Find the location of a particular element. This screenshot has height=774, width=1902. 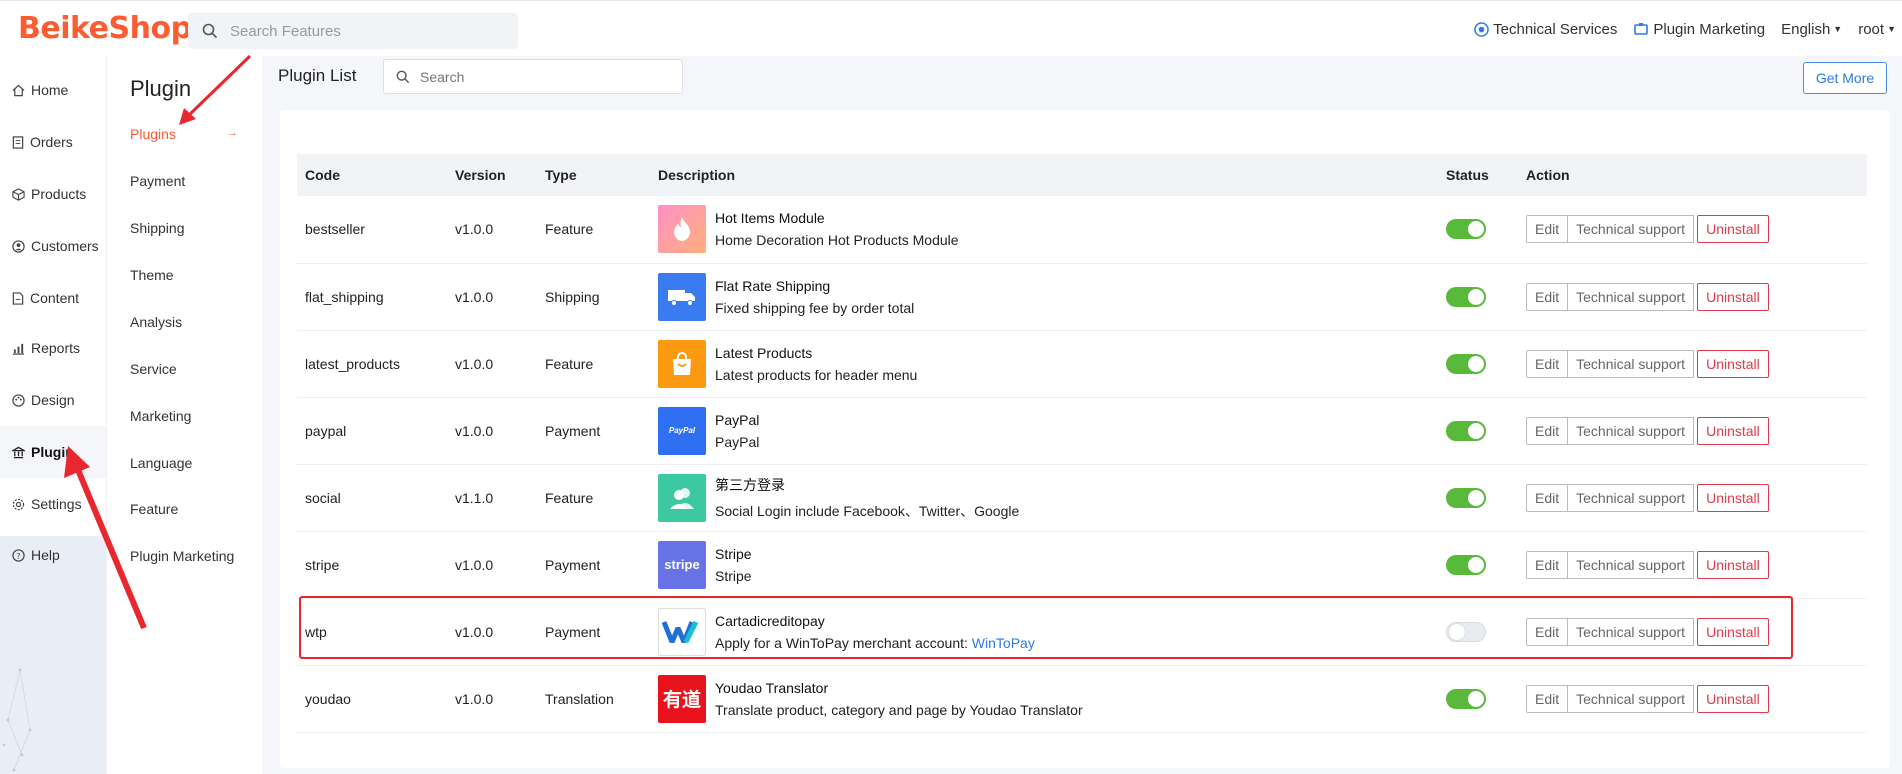

plugin-type: Payment is located at coordinates (593, 632).